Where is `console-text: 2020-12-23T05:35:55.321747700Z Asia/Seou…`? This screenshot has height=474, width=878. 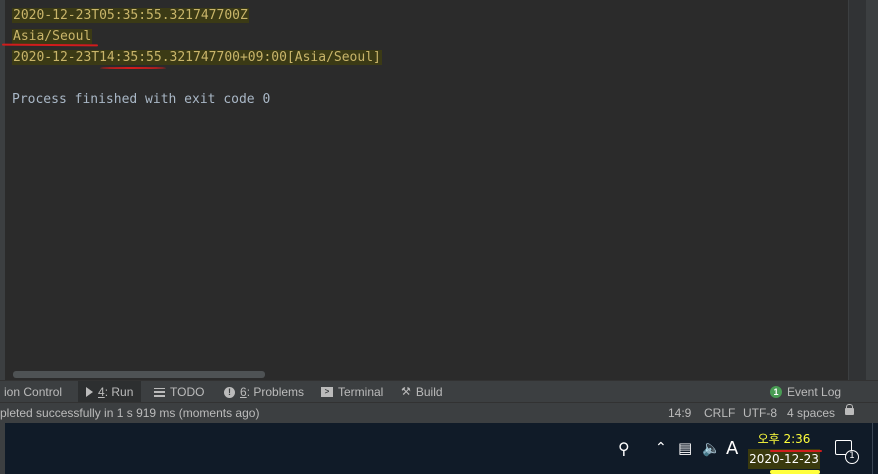
console-text: 2020-12-23T05:35:55.321747700Z Asia/Seou… is located at coordinates (197, 57).